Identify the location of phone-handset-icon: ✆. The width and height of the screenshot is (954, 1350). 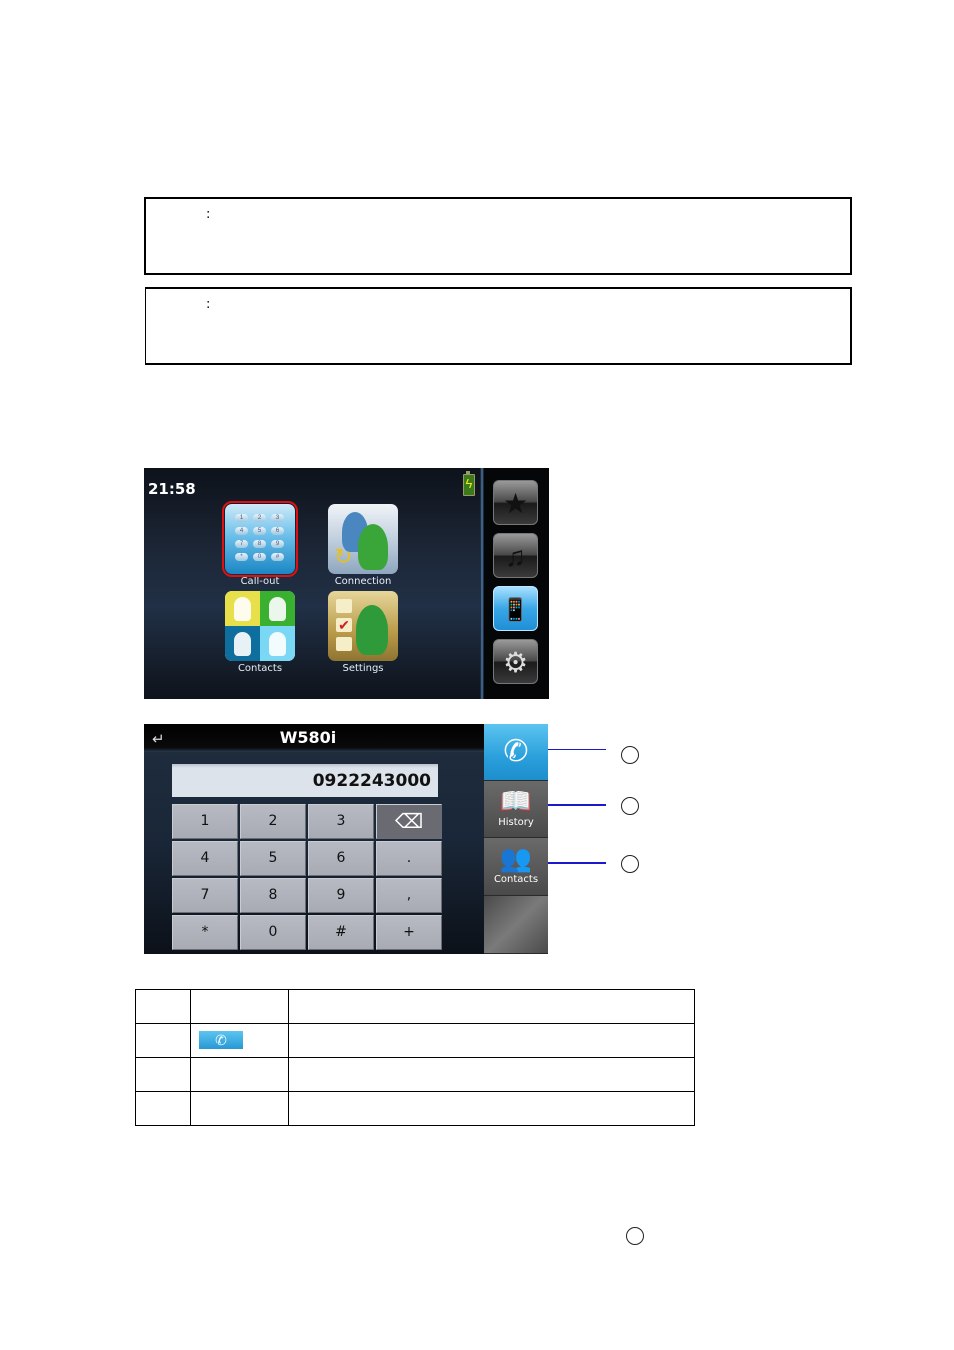
(516, 751).